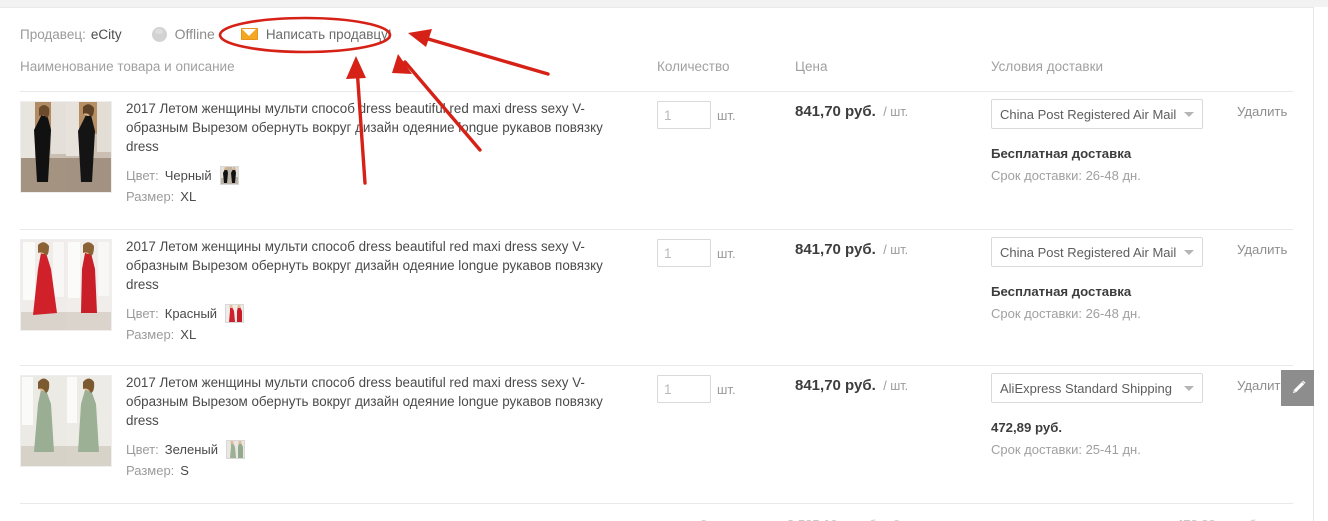 This screenshot has height=521, width=1328. What do you see at coordinates (66, 421) in the screenshot?
I see `product-thumbnail-green-dress` at bounding box center [66, 421].